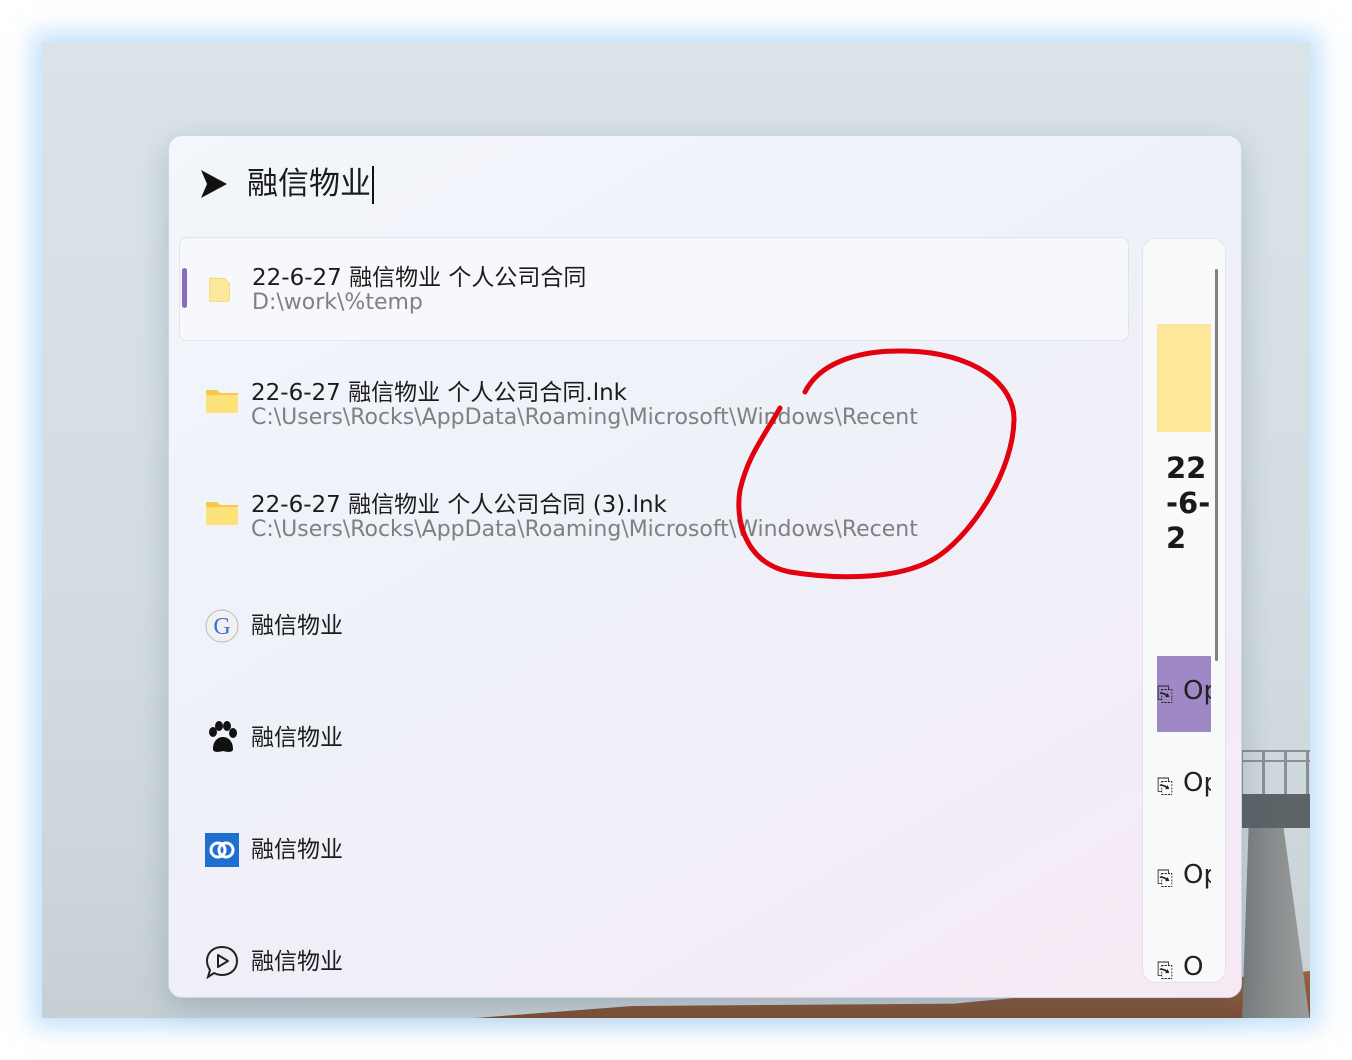 The width and height of the screenshot is (1352, 1060). What do you see at coordinates (654, 289) in the screenshot?
I see `result-item: 22-6-27 融信物业 个人公司合同 D:\work\%temp` at bounding box center [654, 289].